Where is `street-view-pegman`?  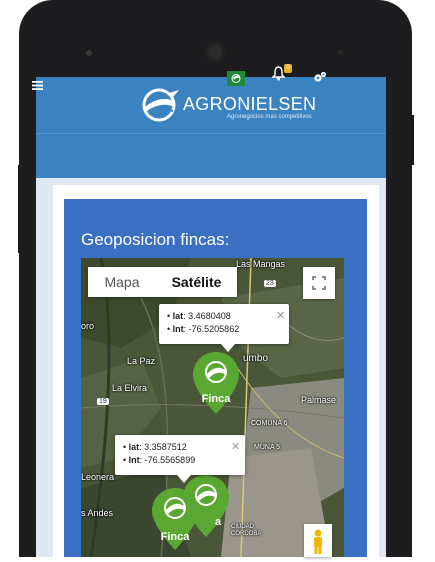
street-view-pegman is located at coordinates (318, 540).